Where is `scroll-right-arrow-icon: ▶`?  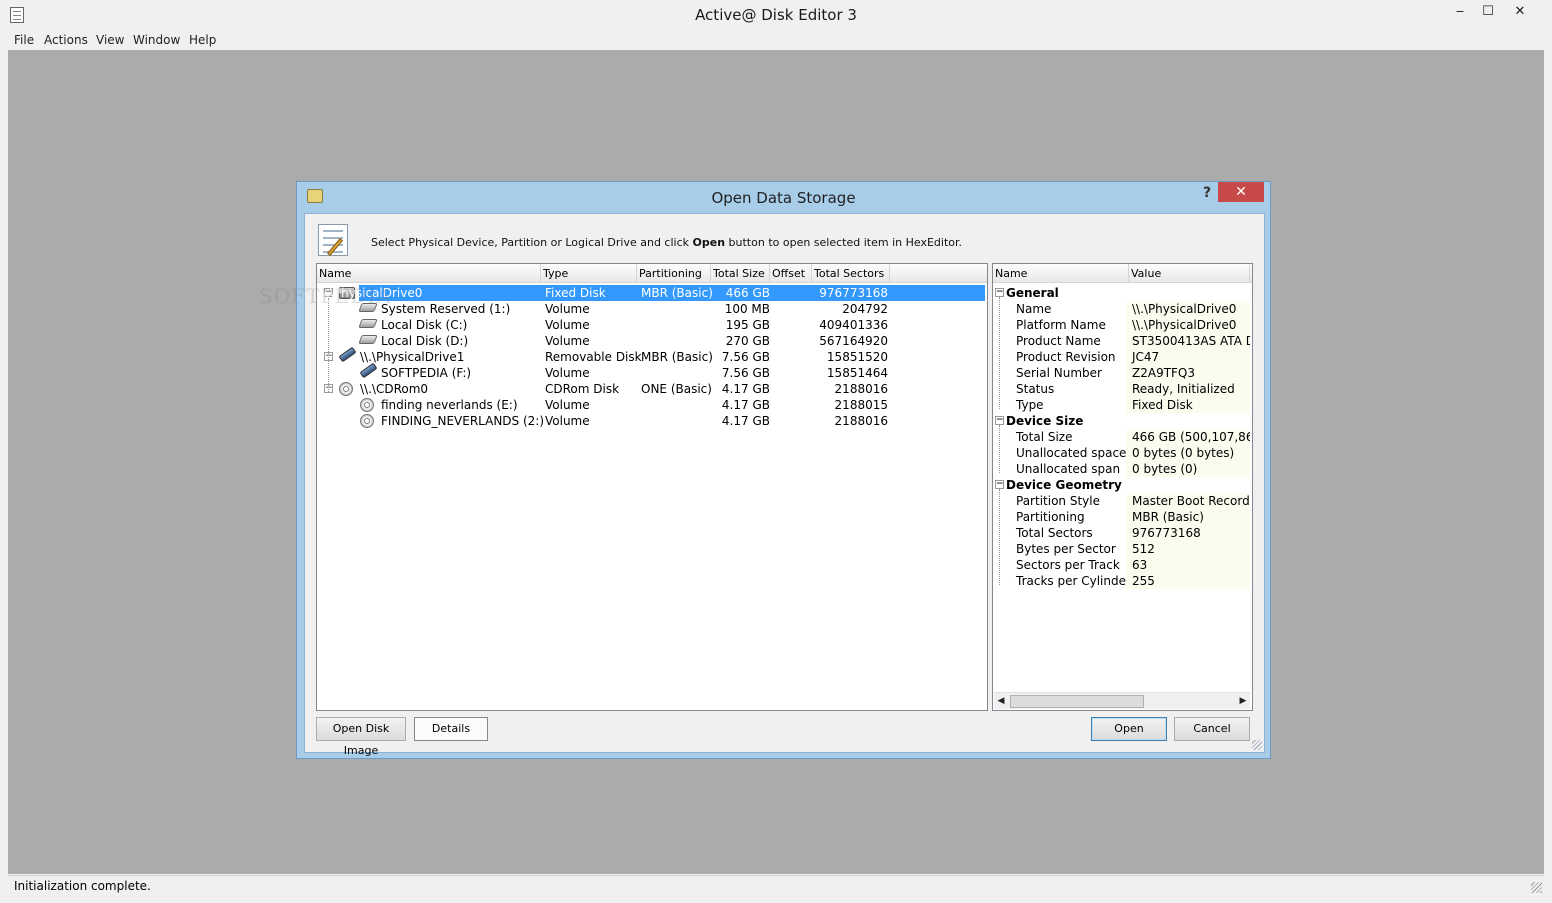 scroll-right-arrow-icon: ▶ is located at coordinates (1243, 701).